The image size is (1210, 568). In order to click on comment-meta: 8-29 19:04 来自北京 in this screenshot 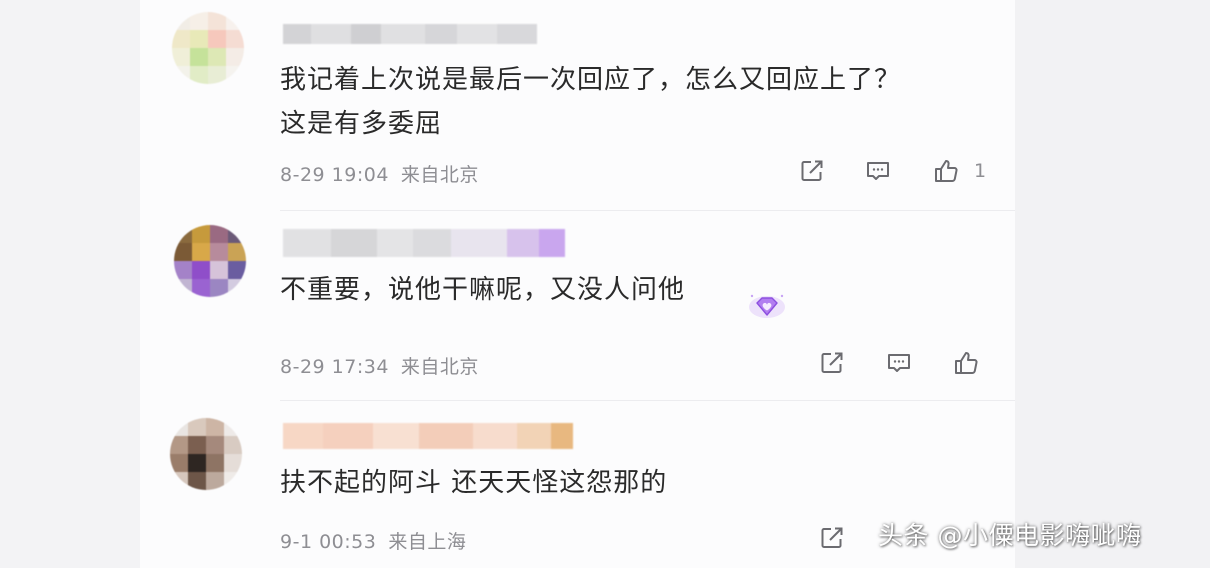, I will do `click(379, 173)`.